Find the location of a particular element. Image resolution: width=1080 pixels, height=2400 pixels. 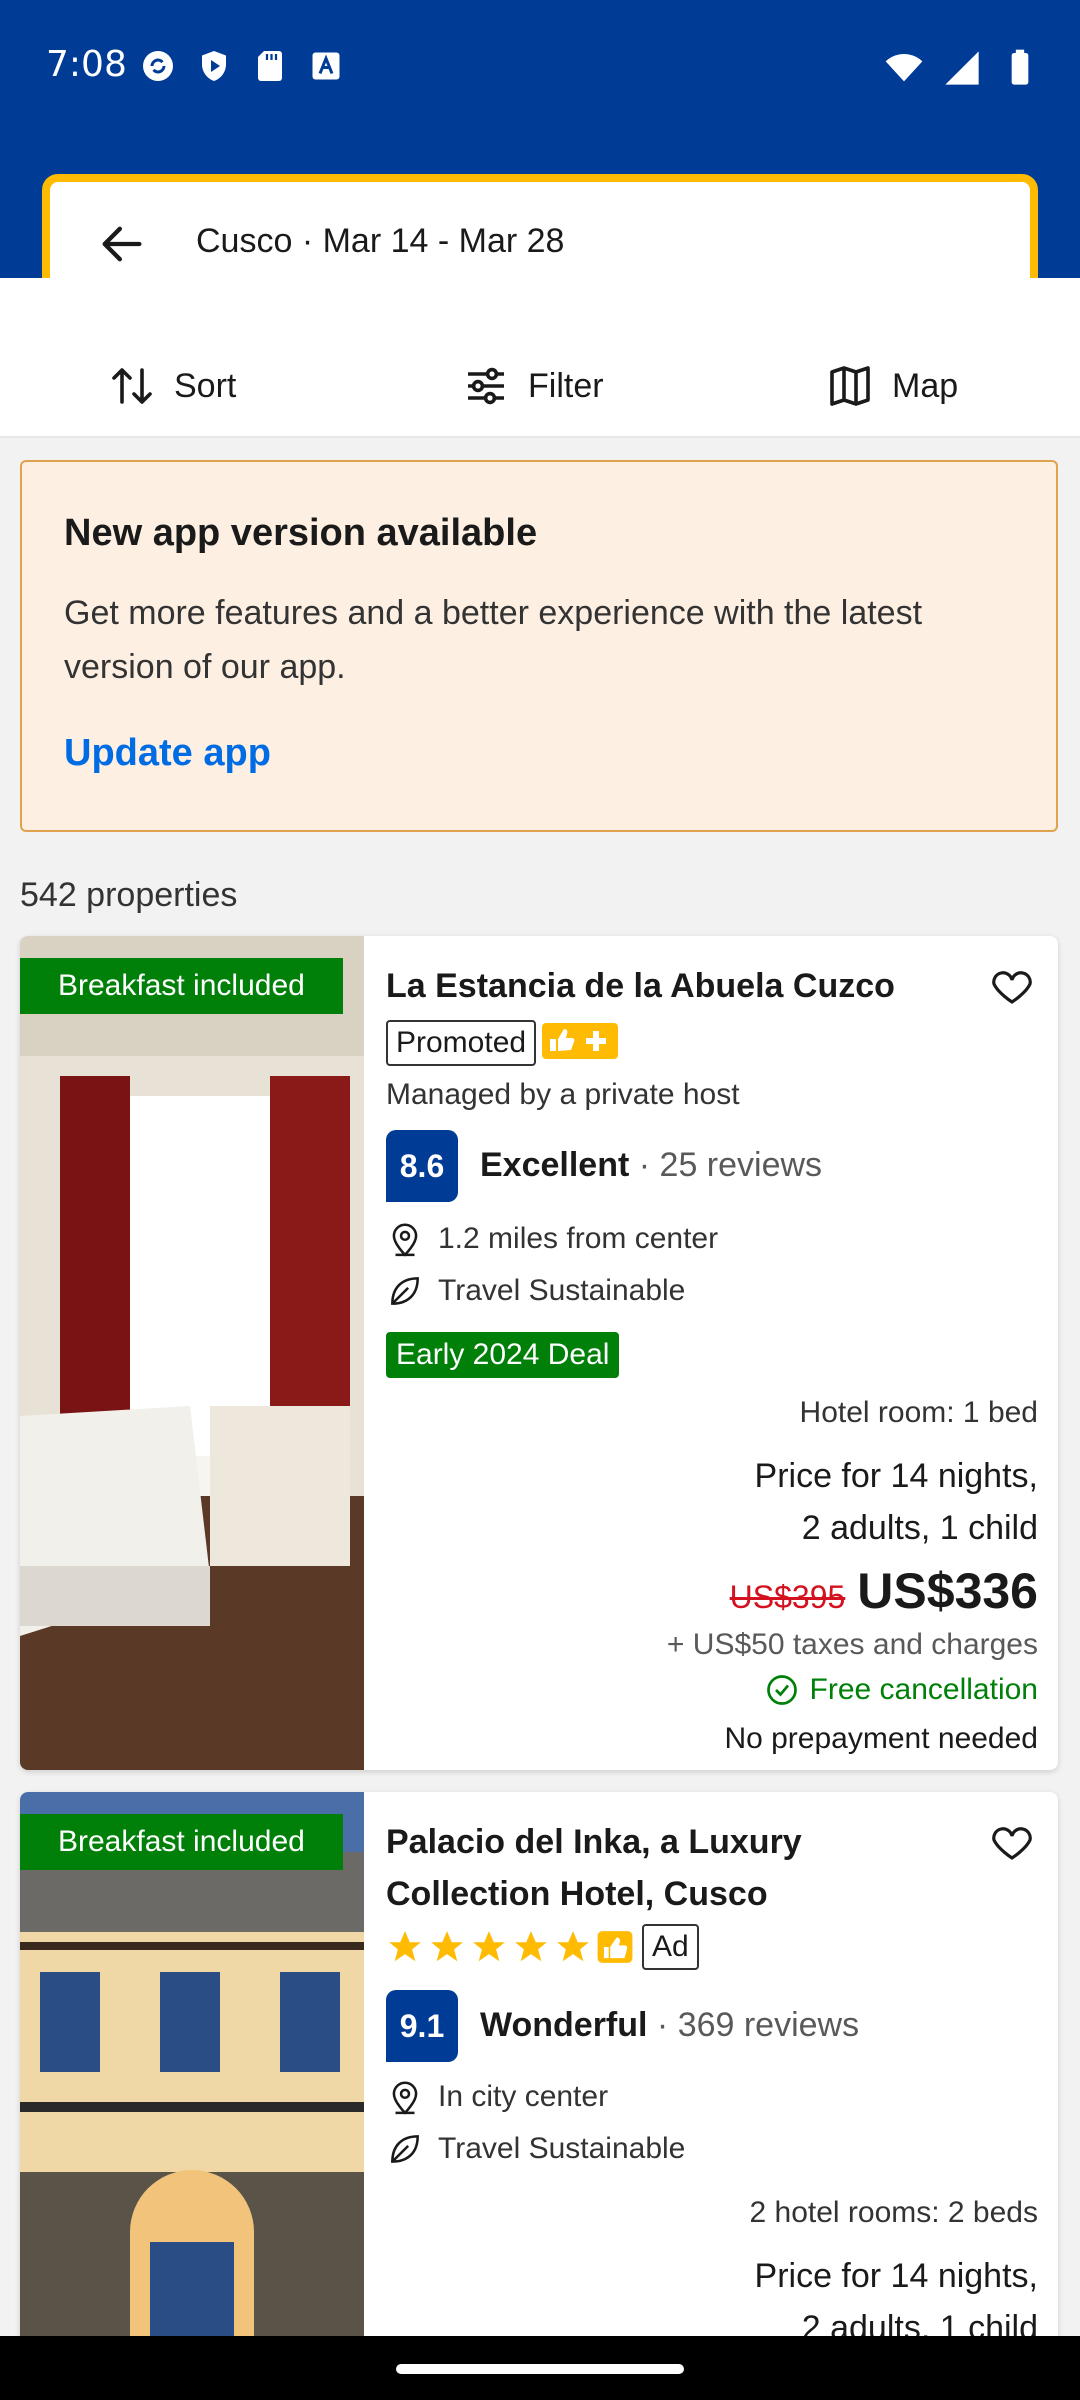

battery-icon is located at coordinates (1020, 67).